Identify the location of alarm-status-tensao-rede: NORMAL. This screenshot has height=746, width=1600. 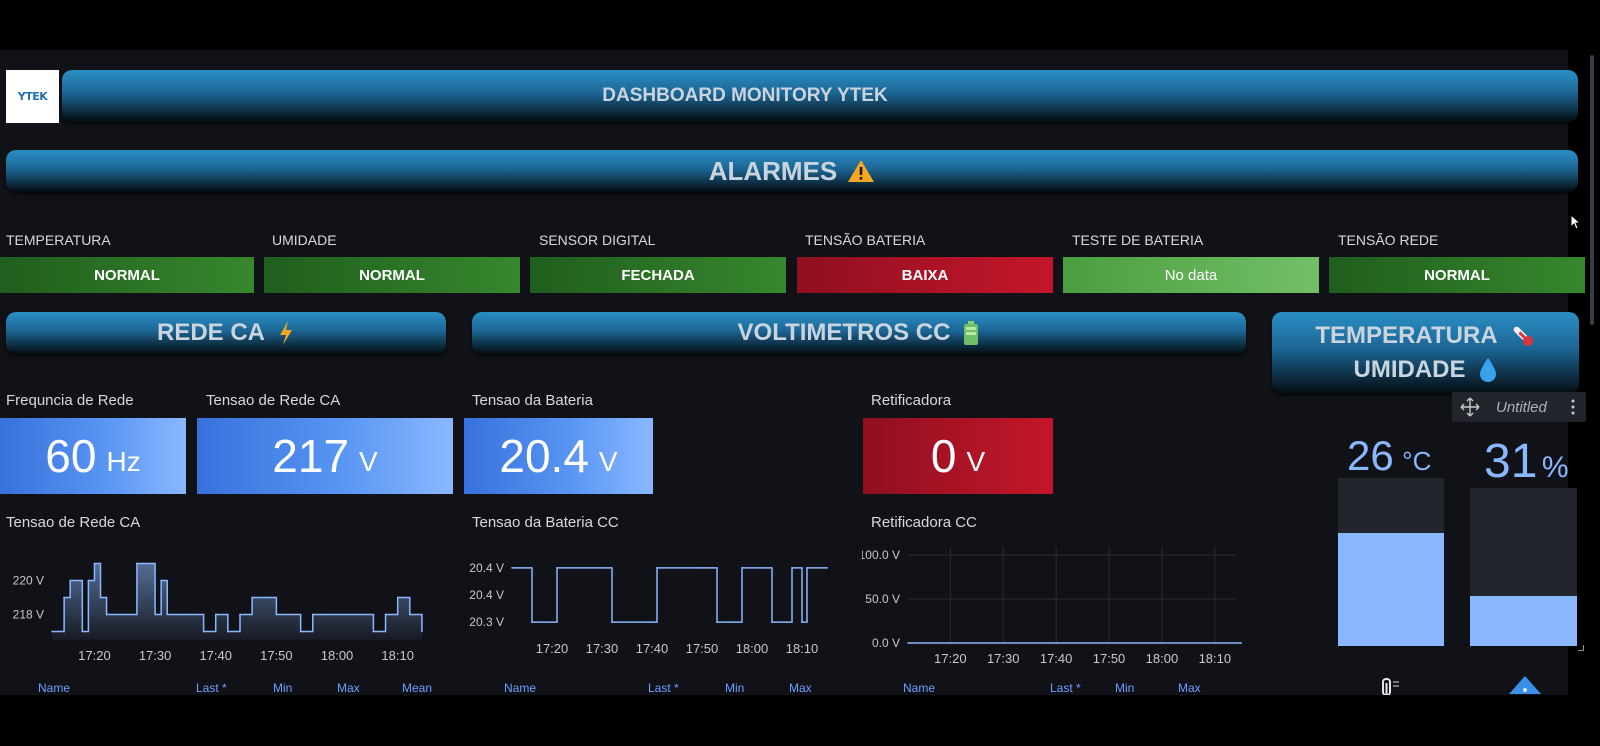
(1457, 275).